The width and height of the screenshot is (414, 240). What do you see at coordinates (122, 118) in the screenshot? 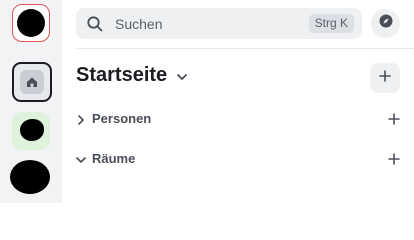
I see `section-label: Personen` at bounding box center [122, 118].